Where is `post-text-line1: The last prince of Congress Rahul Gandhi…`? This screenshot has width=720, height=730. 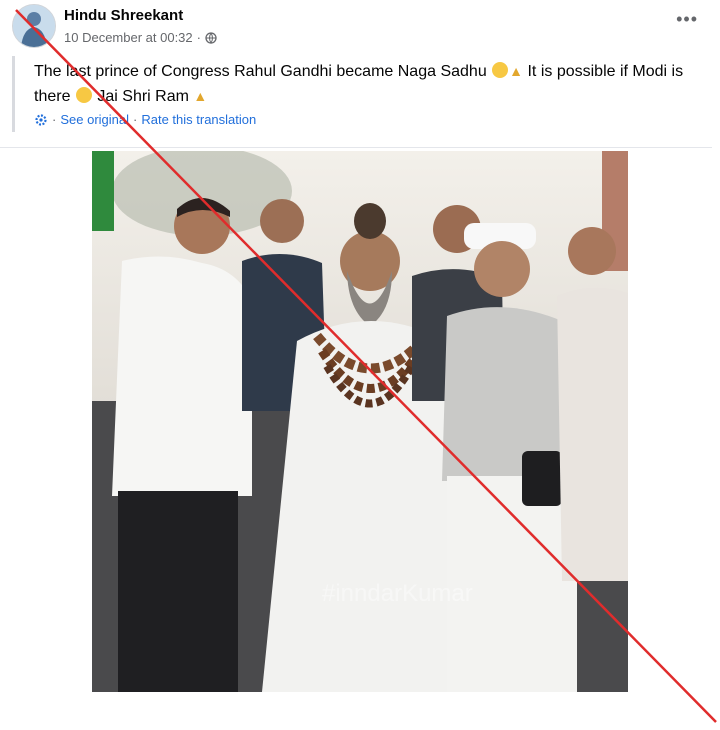 post-text-line1: The last prince of Congress Rahul Gandhi… is located at coordinates (260, 71).